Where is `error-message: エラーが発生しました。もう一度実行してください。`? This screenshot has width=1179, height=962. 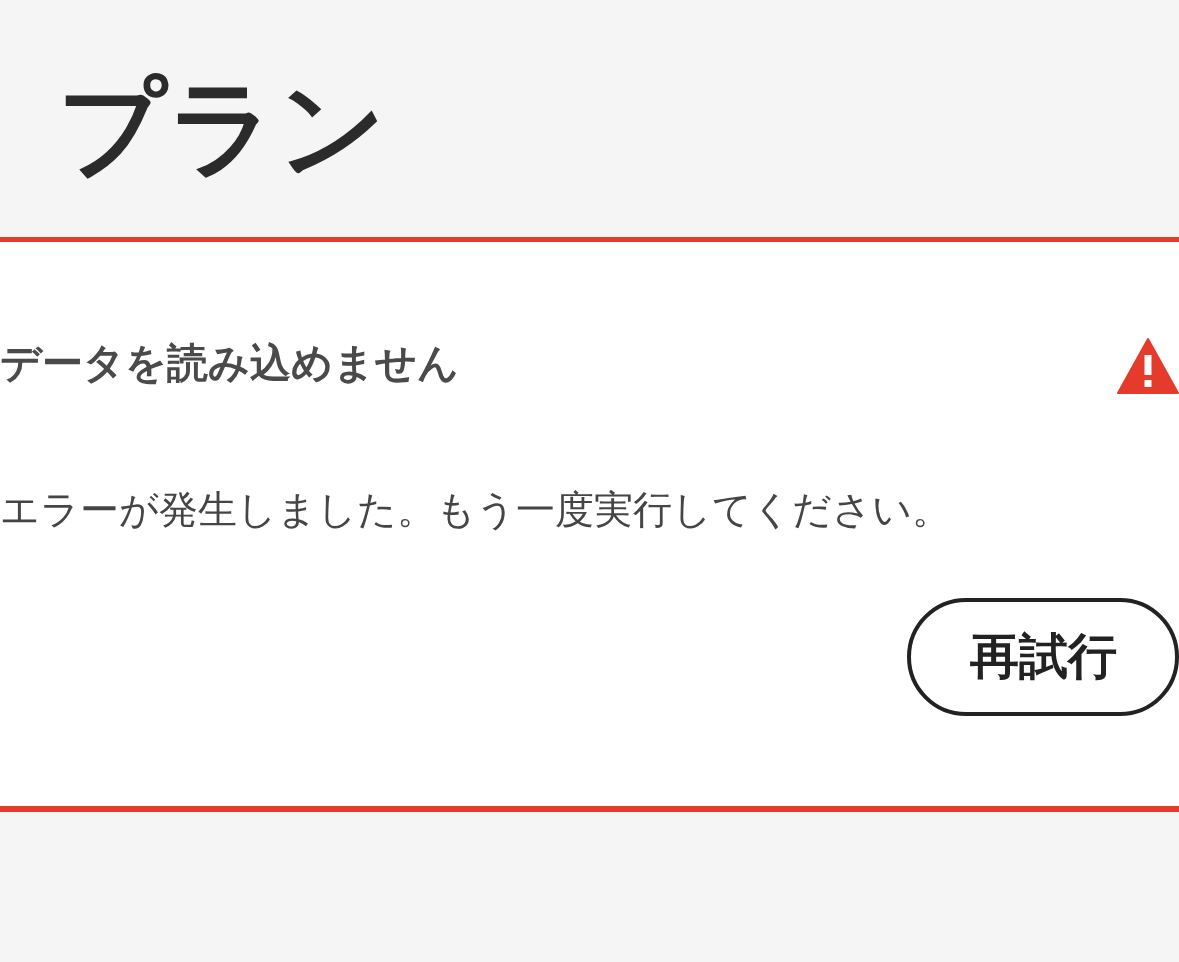
error-message: エラーが発生しました。もう一度実行してください。 is located at coordinates (476, 510).